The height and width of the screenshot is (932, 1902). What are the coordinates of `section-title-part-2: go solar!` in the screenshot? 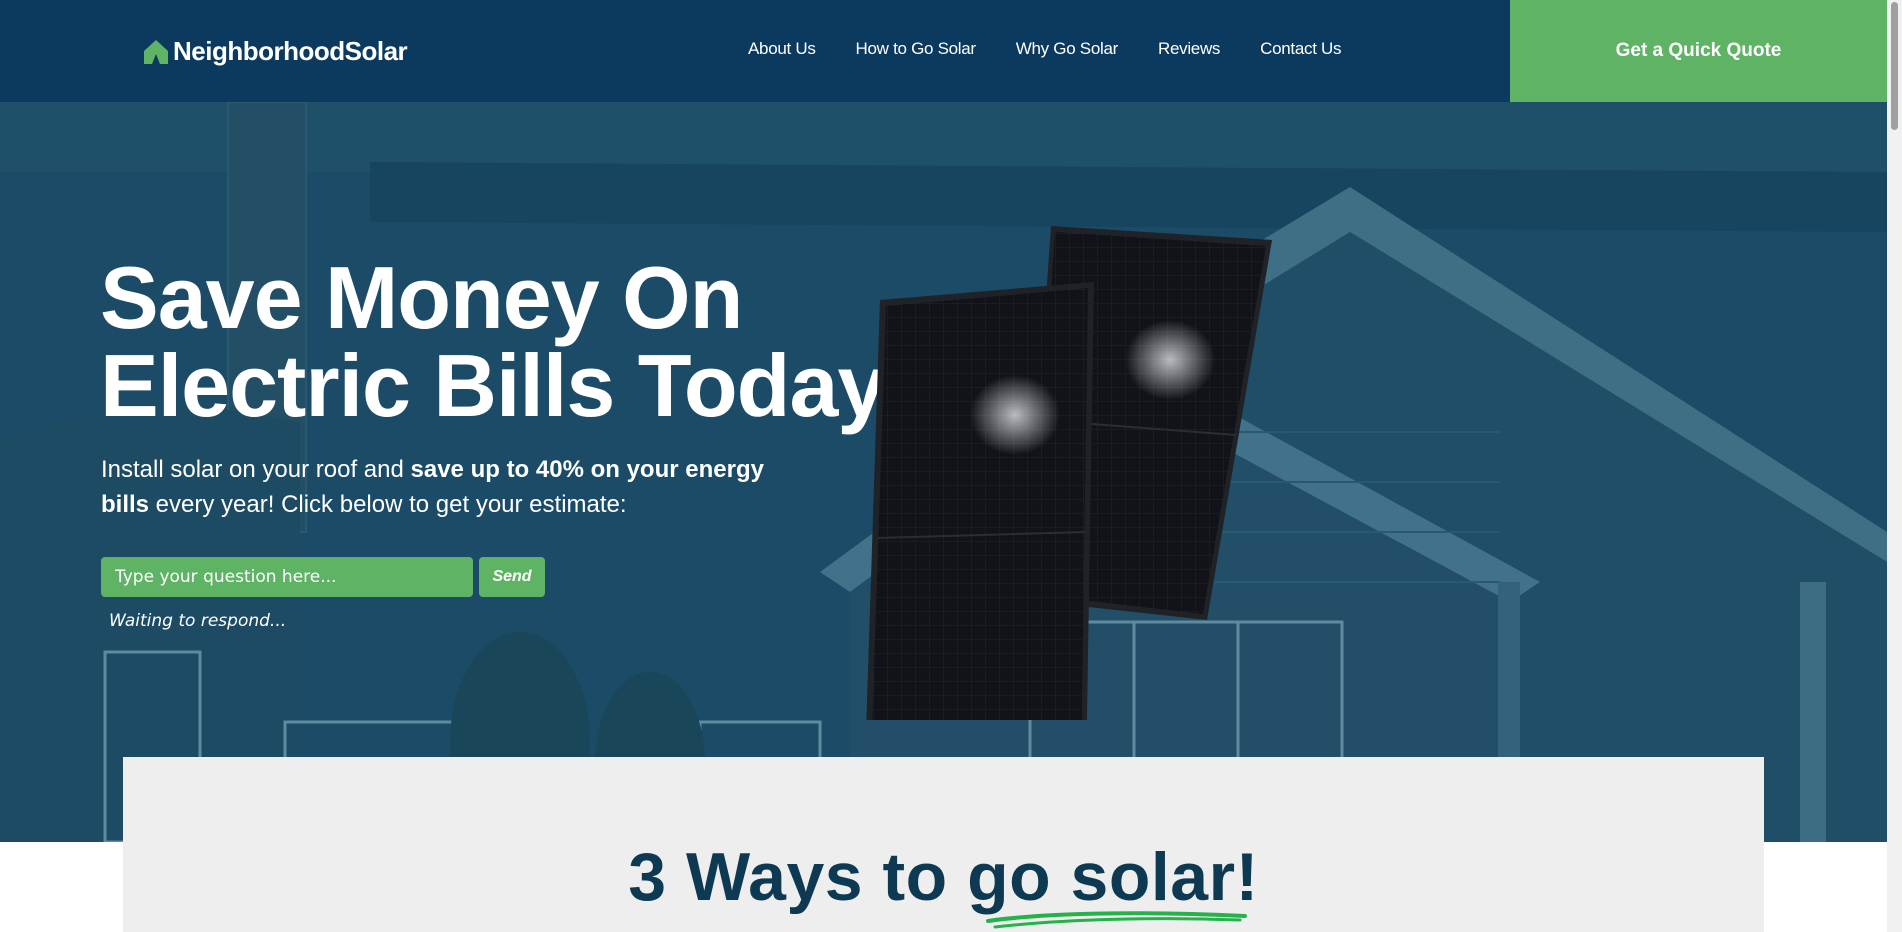 It's located at (1113, 877).